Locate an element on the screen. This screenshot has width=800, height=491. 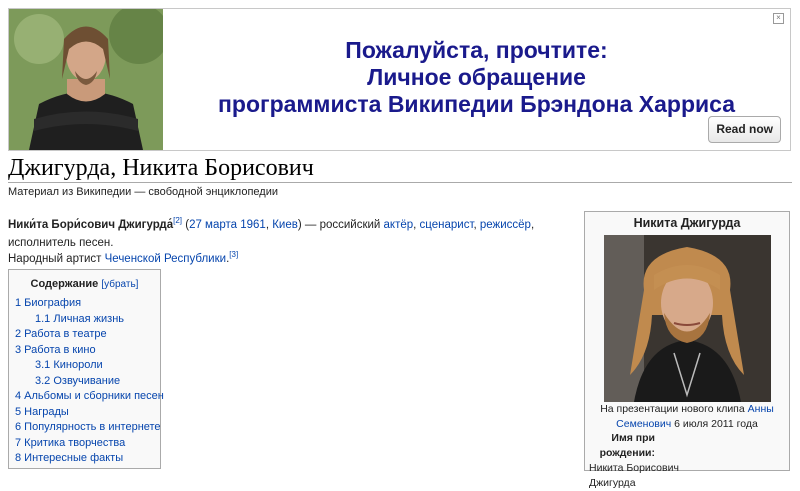
toc-link: 2 Работа в театре is located at coordinates (61, 334).